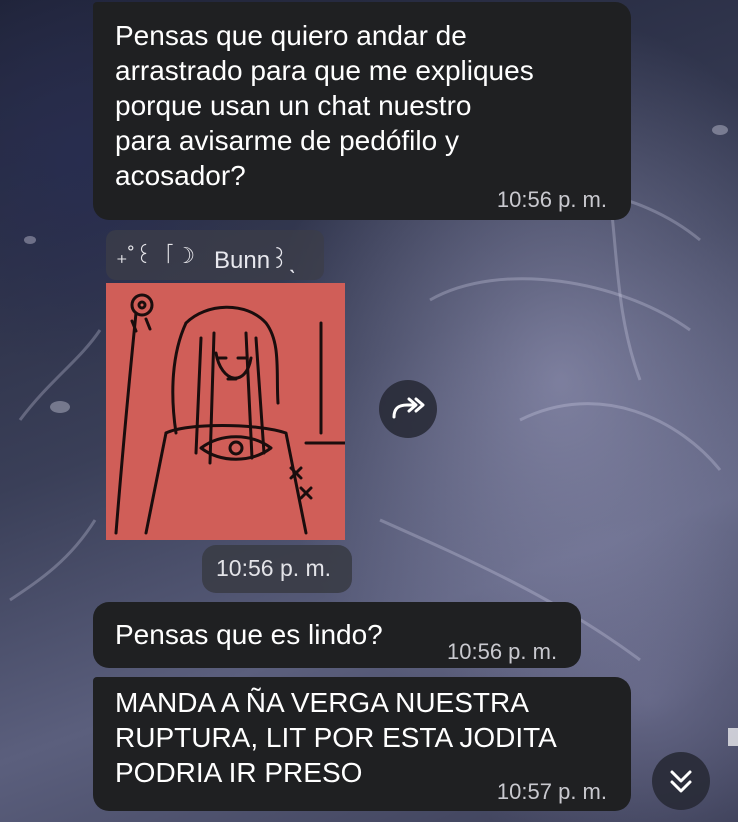 The width and height of the screenshot is (738, 822). What do you see at coordinates (255, 260) in the screenshot?
I see `sender-name: Bunn꒱ˎ` at bounding box center [255, 260].